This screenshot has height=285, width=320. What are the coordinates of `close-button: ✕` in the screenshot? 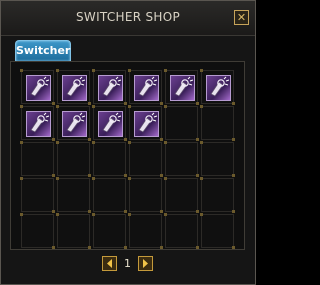 It's located at (241, 17).